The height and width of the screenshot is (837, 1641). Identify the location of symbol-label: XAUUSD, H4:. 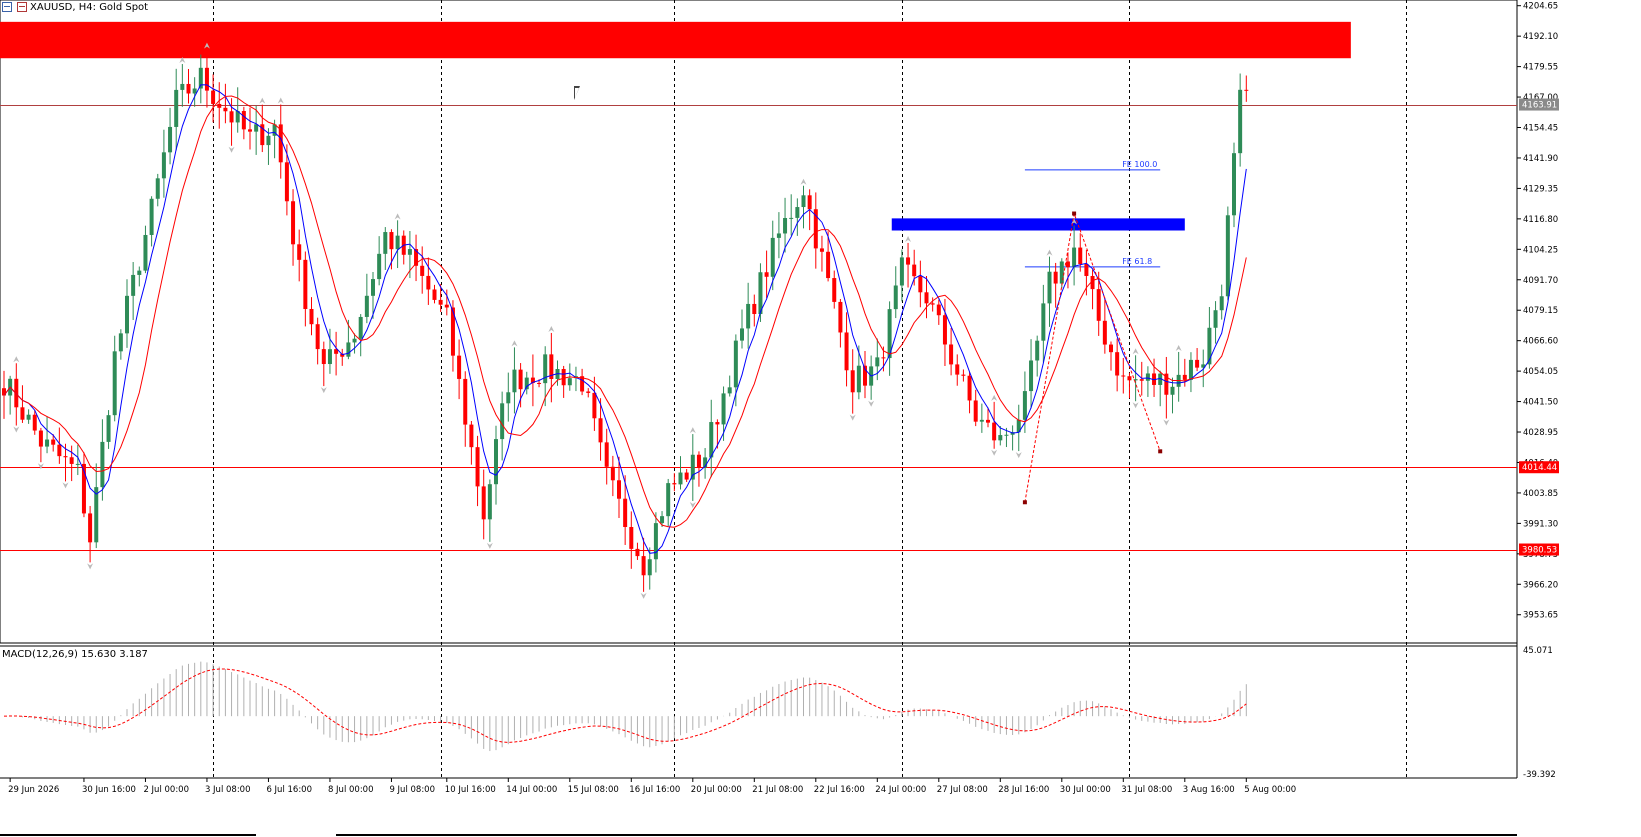
(63, 7).